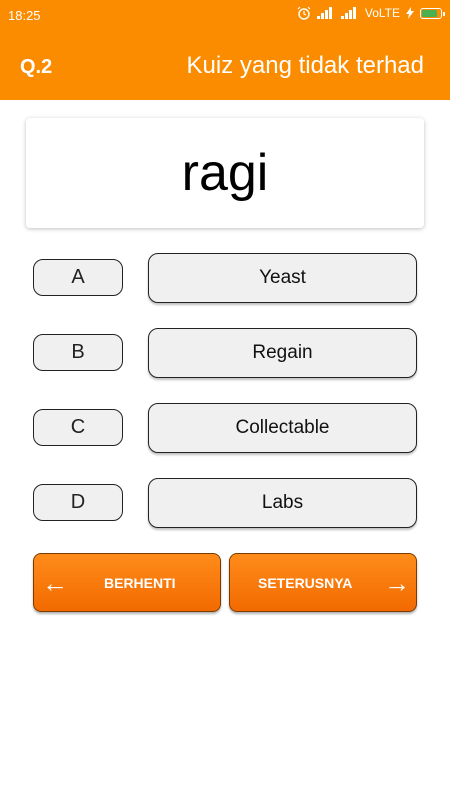 The width and height of the screenshot is (450, 800). Describe the element at coordinates (282, 278) in the screenshot. I see `option-answer-a: Yeast` at that location.